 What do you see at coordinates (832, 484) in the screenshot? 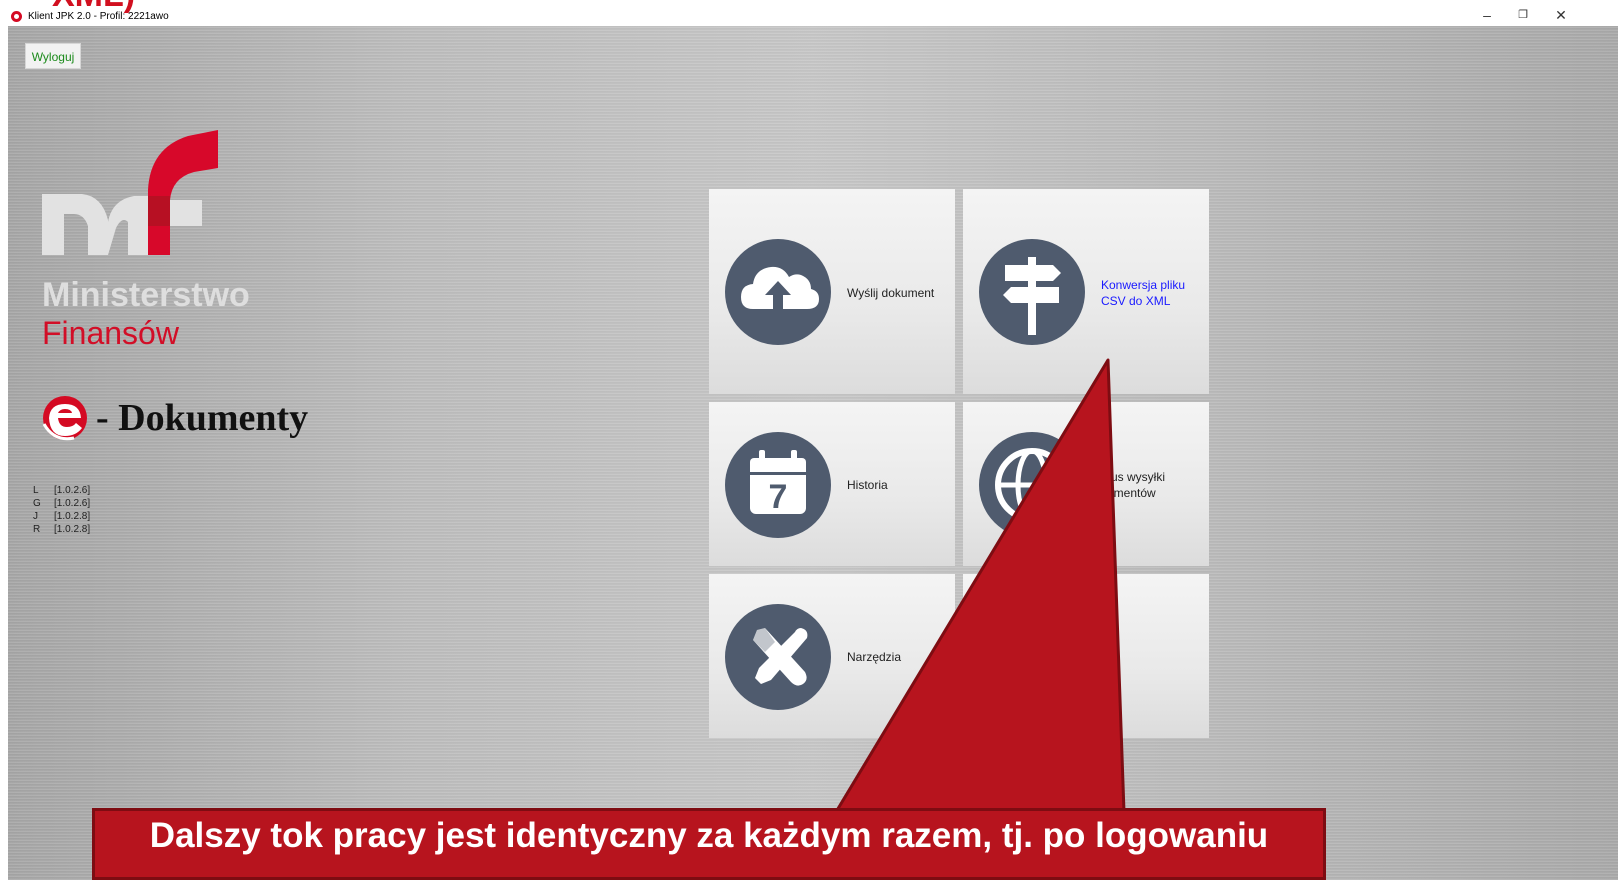
I see `tile-history: 7 Historia` at bounding box center [832, 484].